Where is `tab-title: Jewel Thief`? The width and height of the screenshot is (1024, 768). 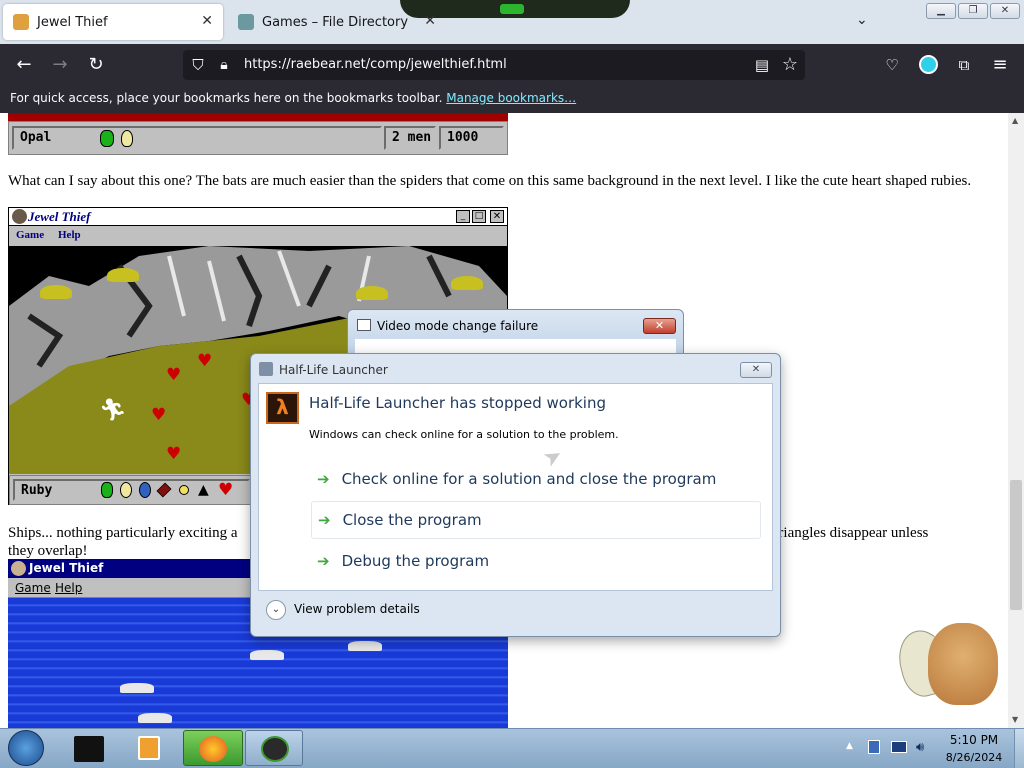
tab-title: Jewel Thief is located at coordinates (72, 22).